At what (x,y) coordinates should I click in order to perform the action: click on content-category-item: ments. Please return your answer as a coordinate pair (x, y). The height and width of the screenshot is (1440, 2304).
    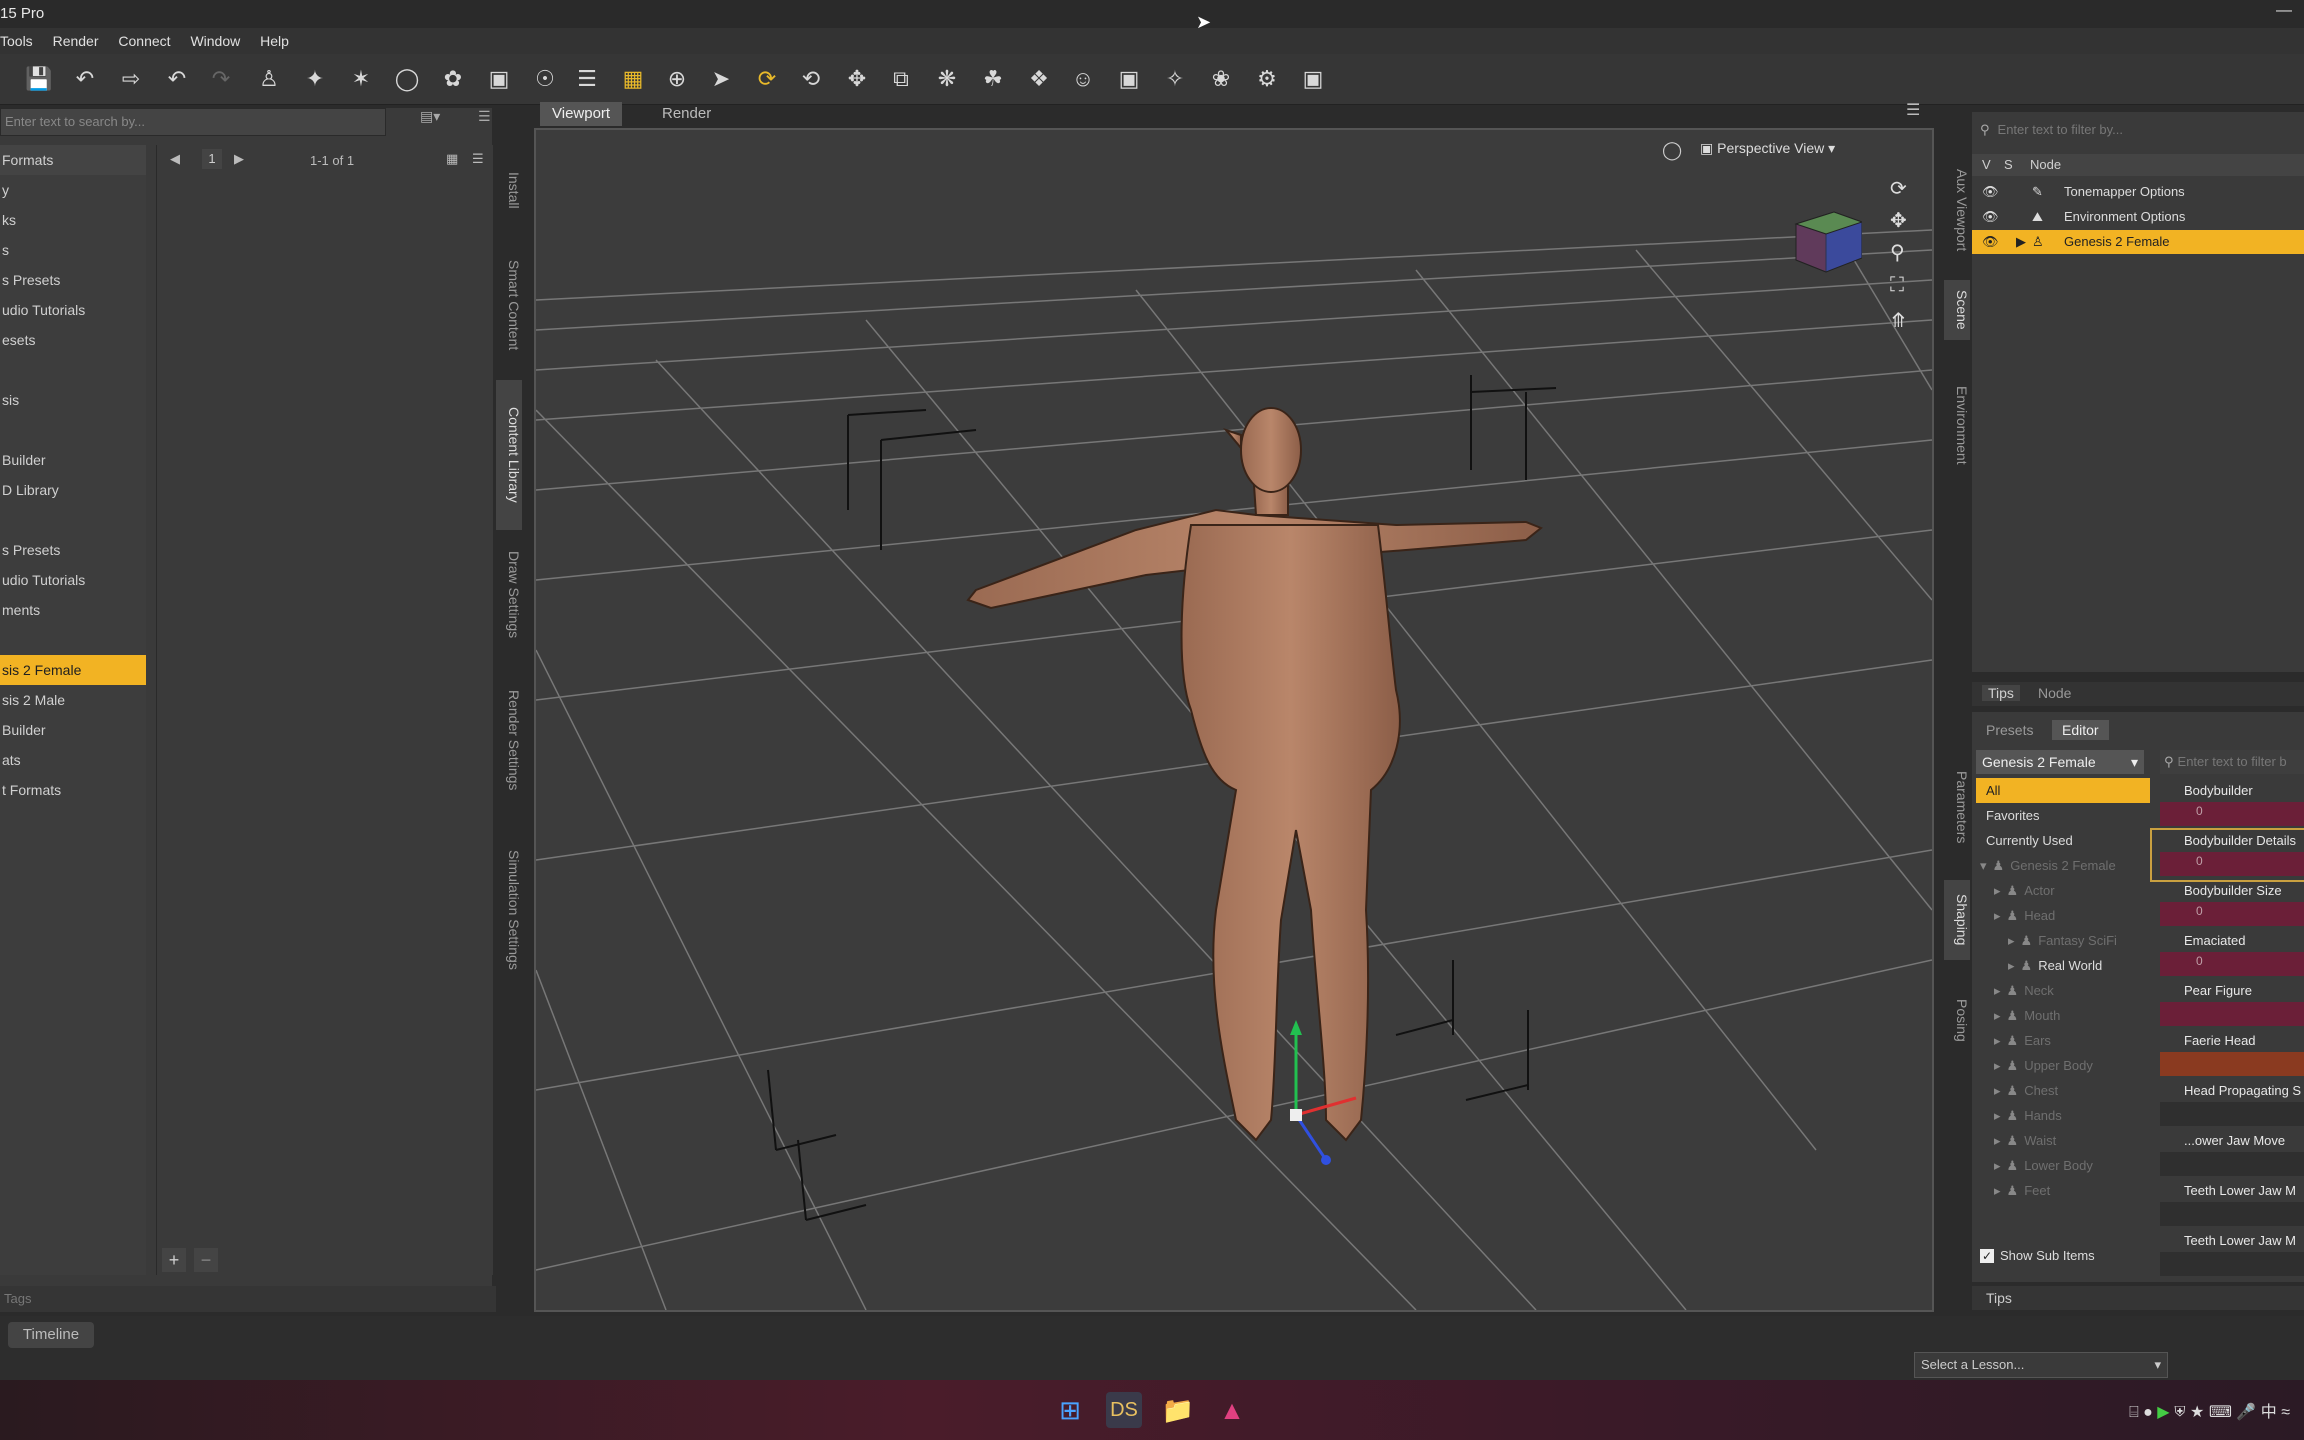
    Looking at the image, I should click on (73, 610).